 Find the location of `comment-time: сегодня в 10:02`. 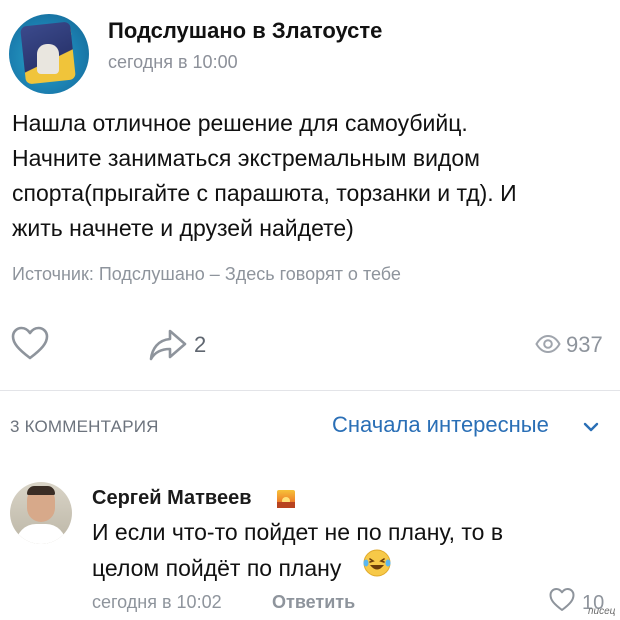

comment-time: сегодня в 10:02 is located at coordinates (157, 602).